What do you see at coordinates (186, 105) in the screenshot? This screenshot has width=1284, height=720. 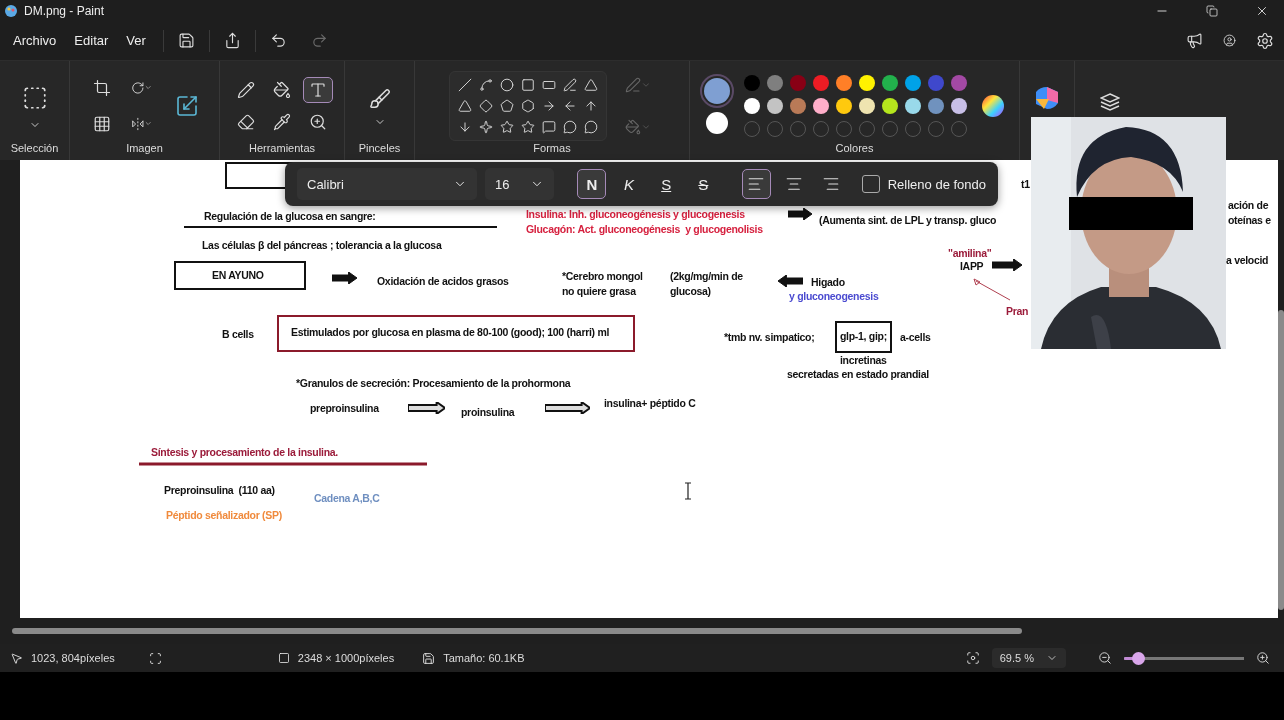 I see `resize-icon` at bounding box center [186, 105].